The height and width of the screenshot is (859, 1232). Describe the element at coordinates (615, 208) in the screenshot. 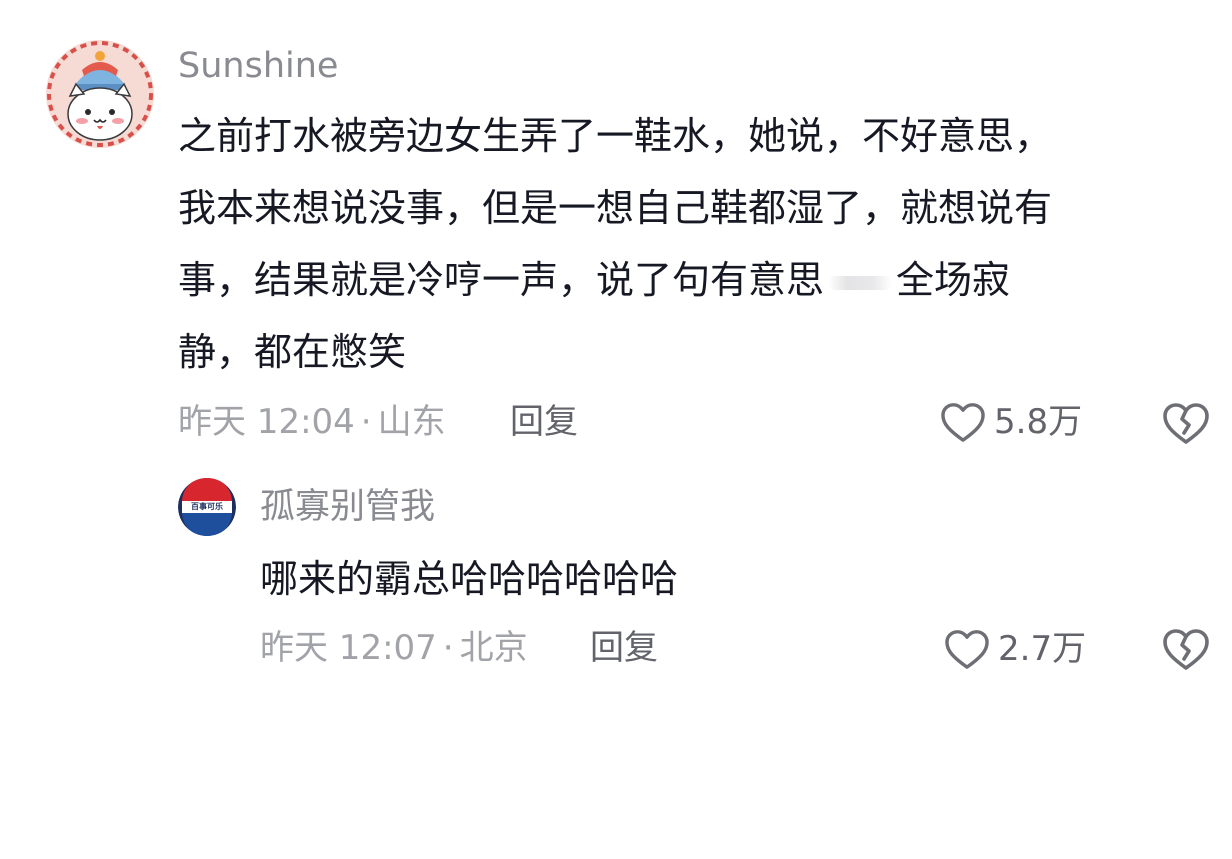

I see `comment-text-line: 我本来想说没事，但是一想自己鞋都湿了，就想说有` at that location.